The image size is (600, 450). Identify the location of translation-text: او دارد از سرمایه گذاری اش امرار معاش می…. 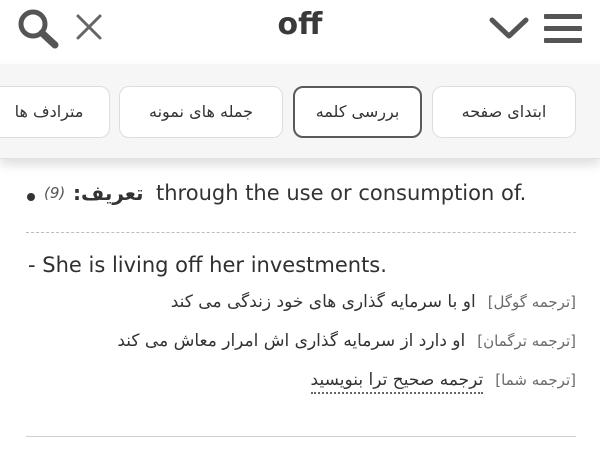
(291, 341).